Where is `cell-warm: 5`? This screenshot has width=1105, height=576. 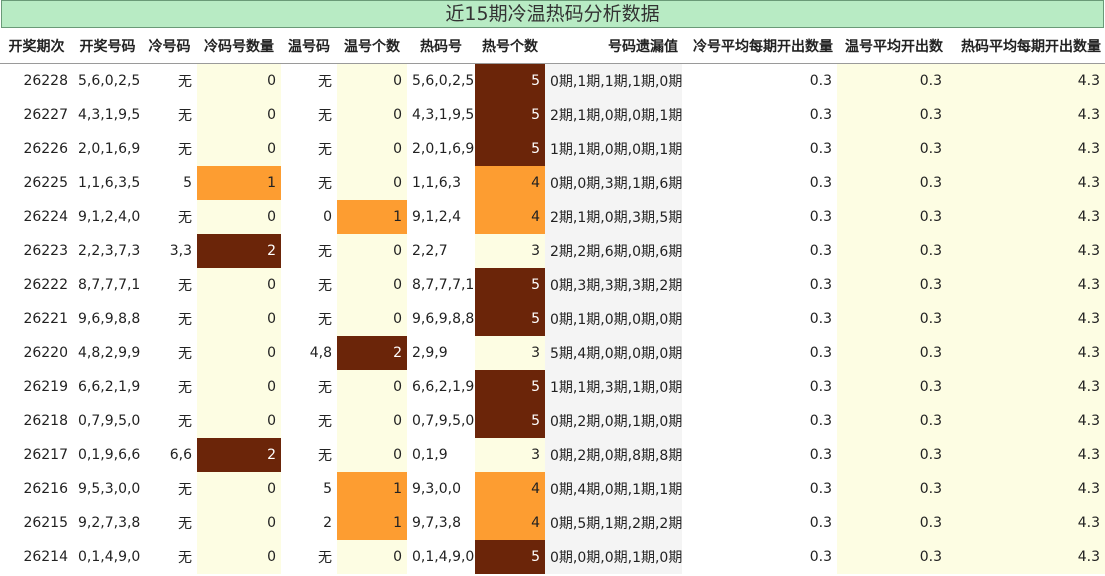
cell-warm: 5 is located at coordinates (327, 489).